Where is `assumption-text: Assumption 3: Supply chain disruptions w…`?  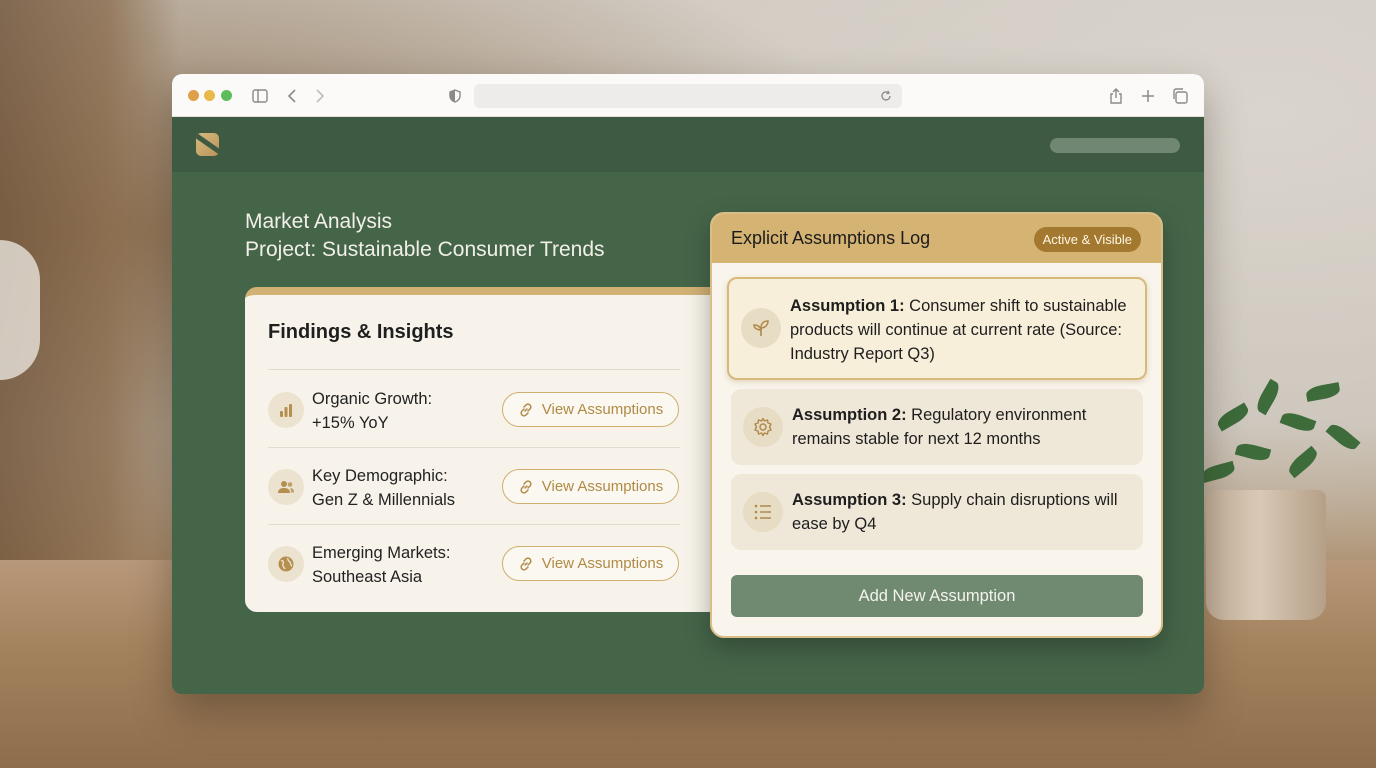 assumption-text: Assumption 3: Supply chain disruptions w… is located at coordinates (962, 512).